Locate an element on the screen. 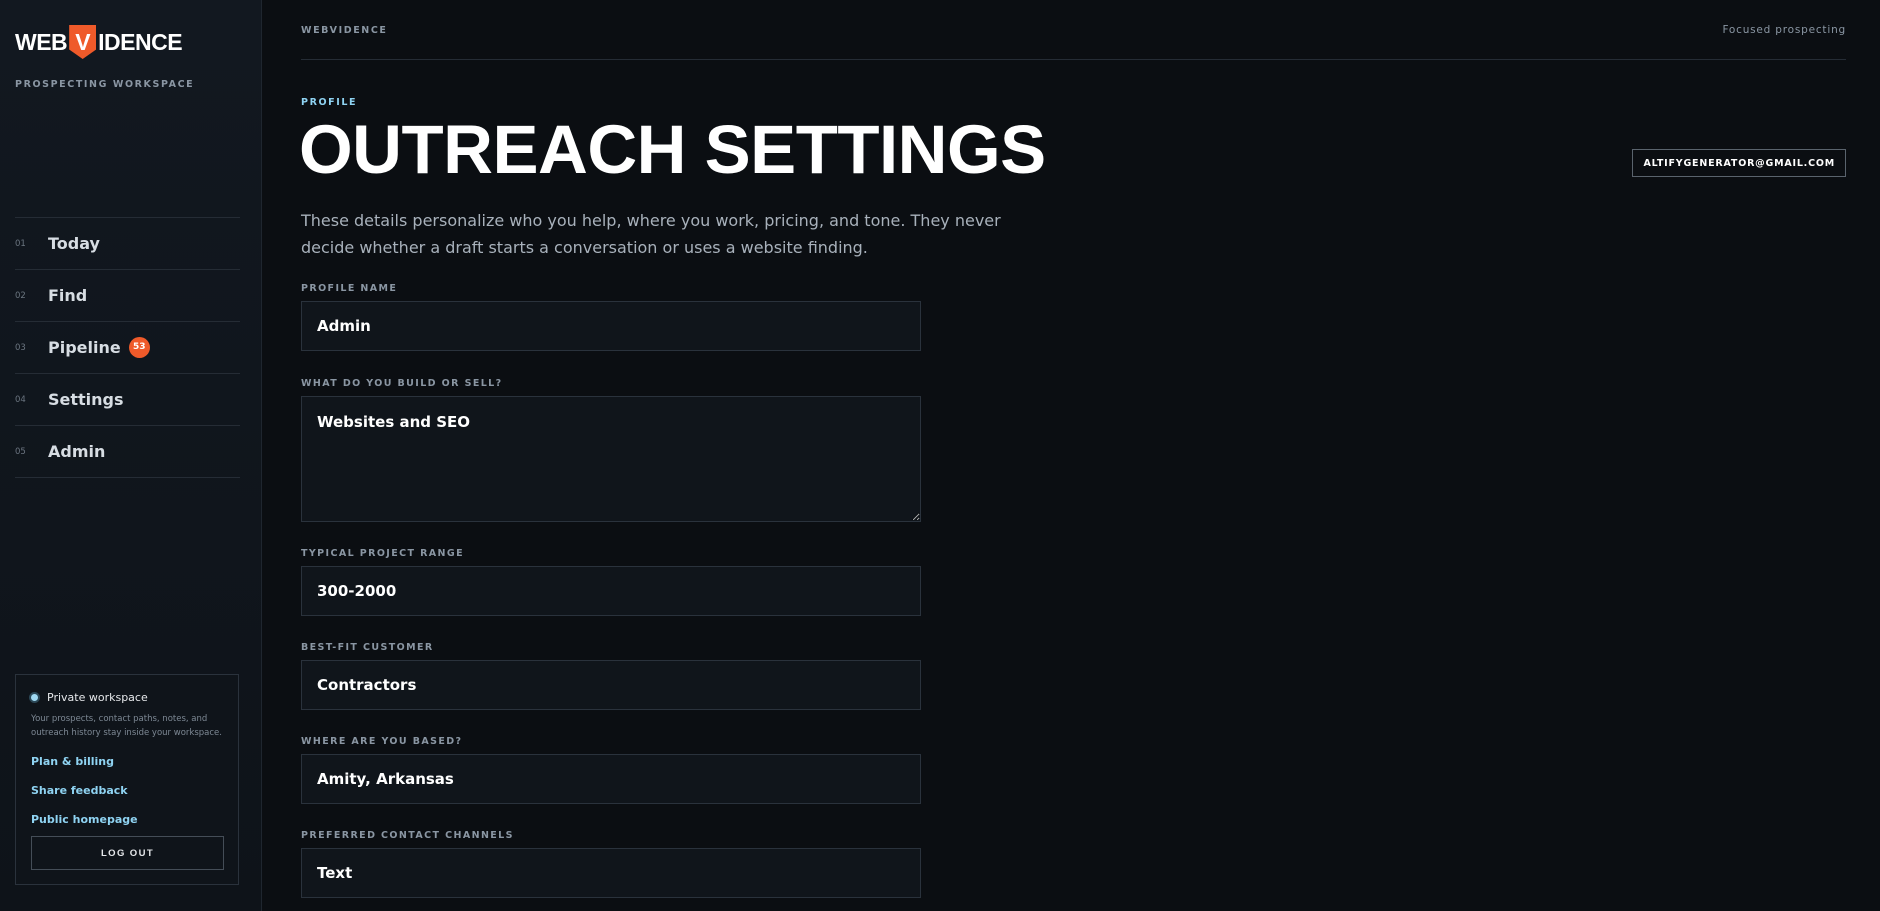  logout-button: LOG OUT is located at coordinates (127, 853).